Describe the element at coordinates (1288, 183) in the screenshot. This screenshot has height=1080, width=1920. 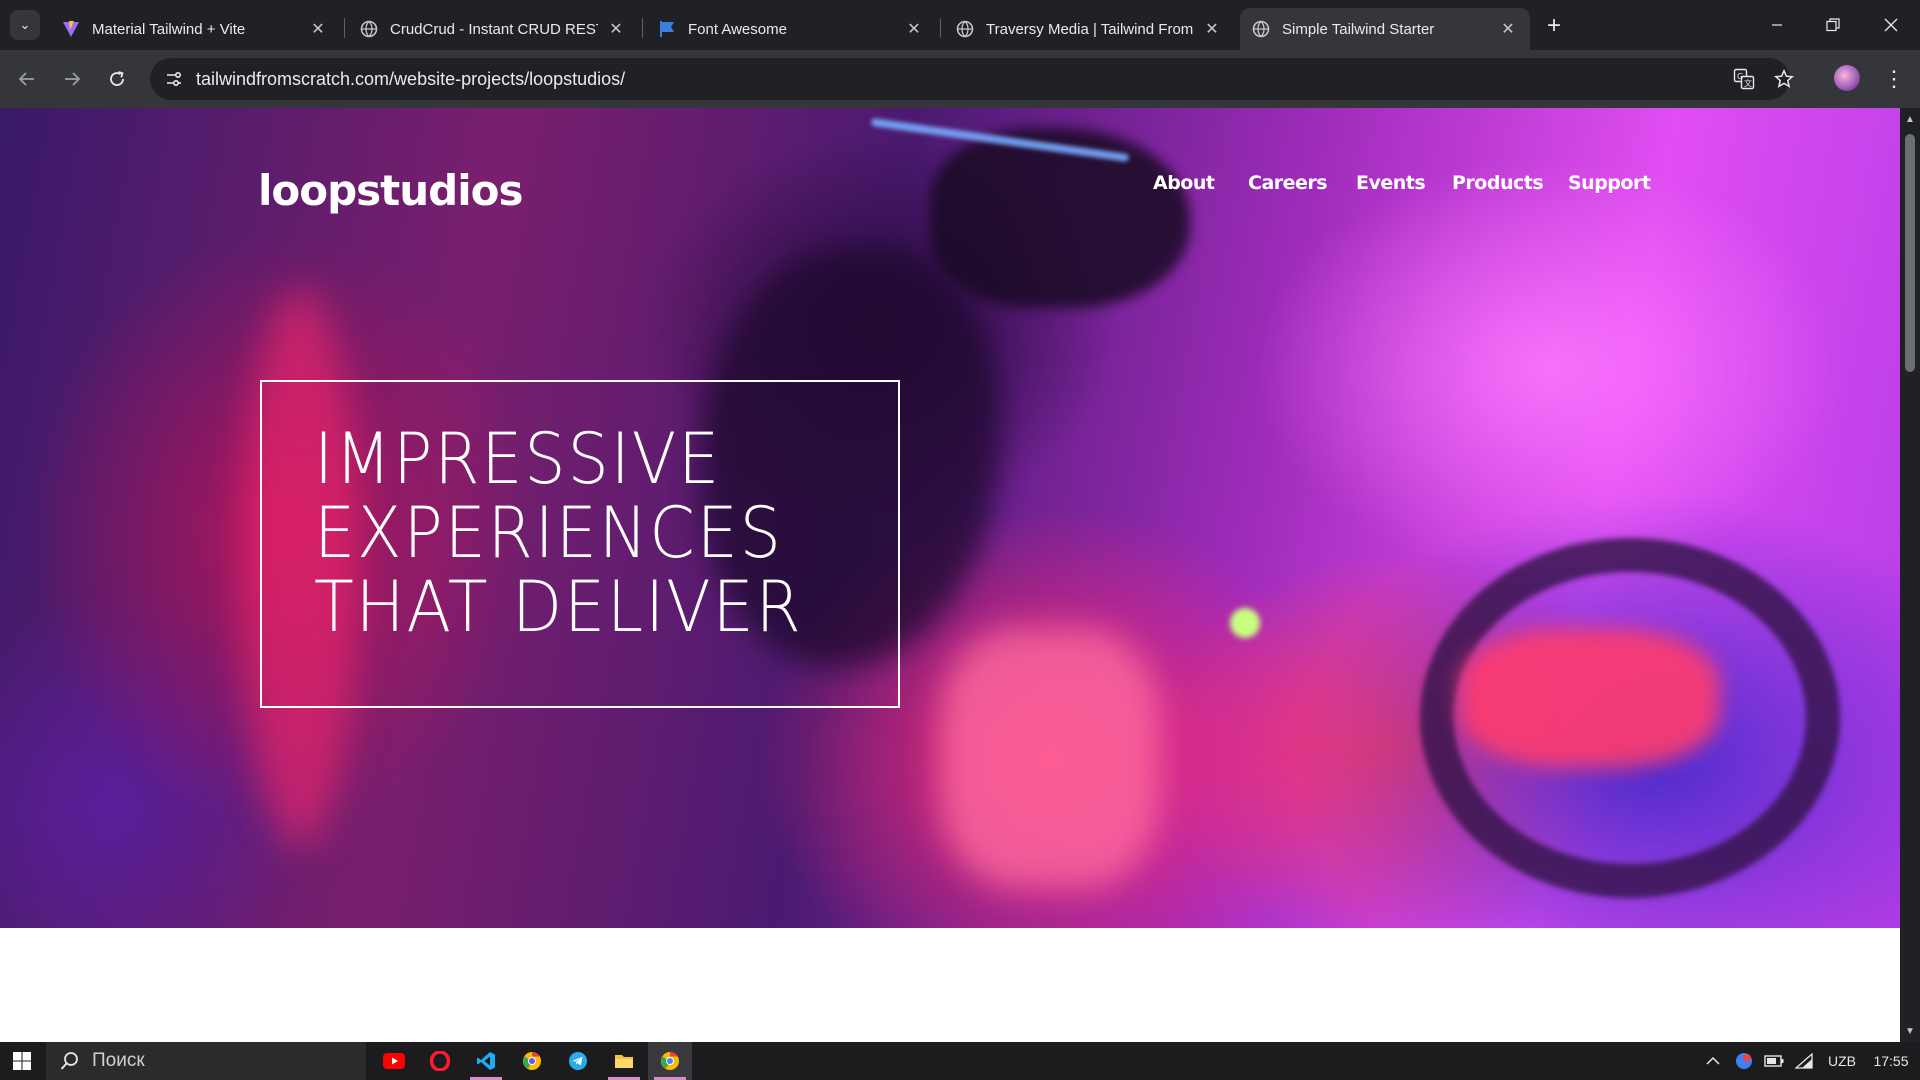
I see `nav-link-careers: Careers` at that location.